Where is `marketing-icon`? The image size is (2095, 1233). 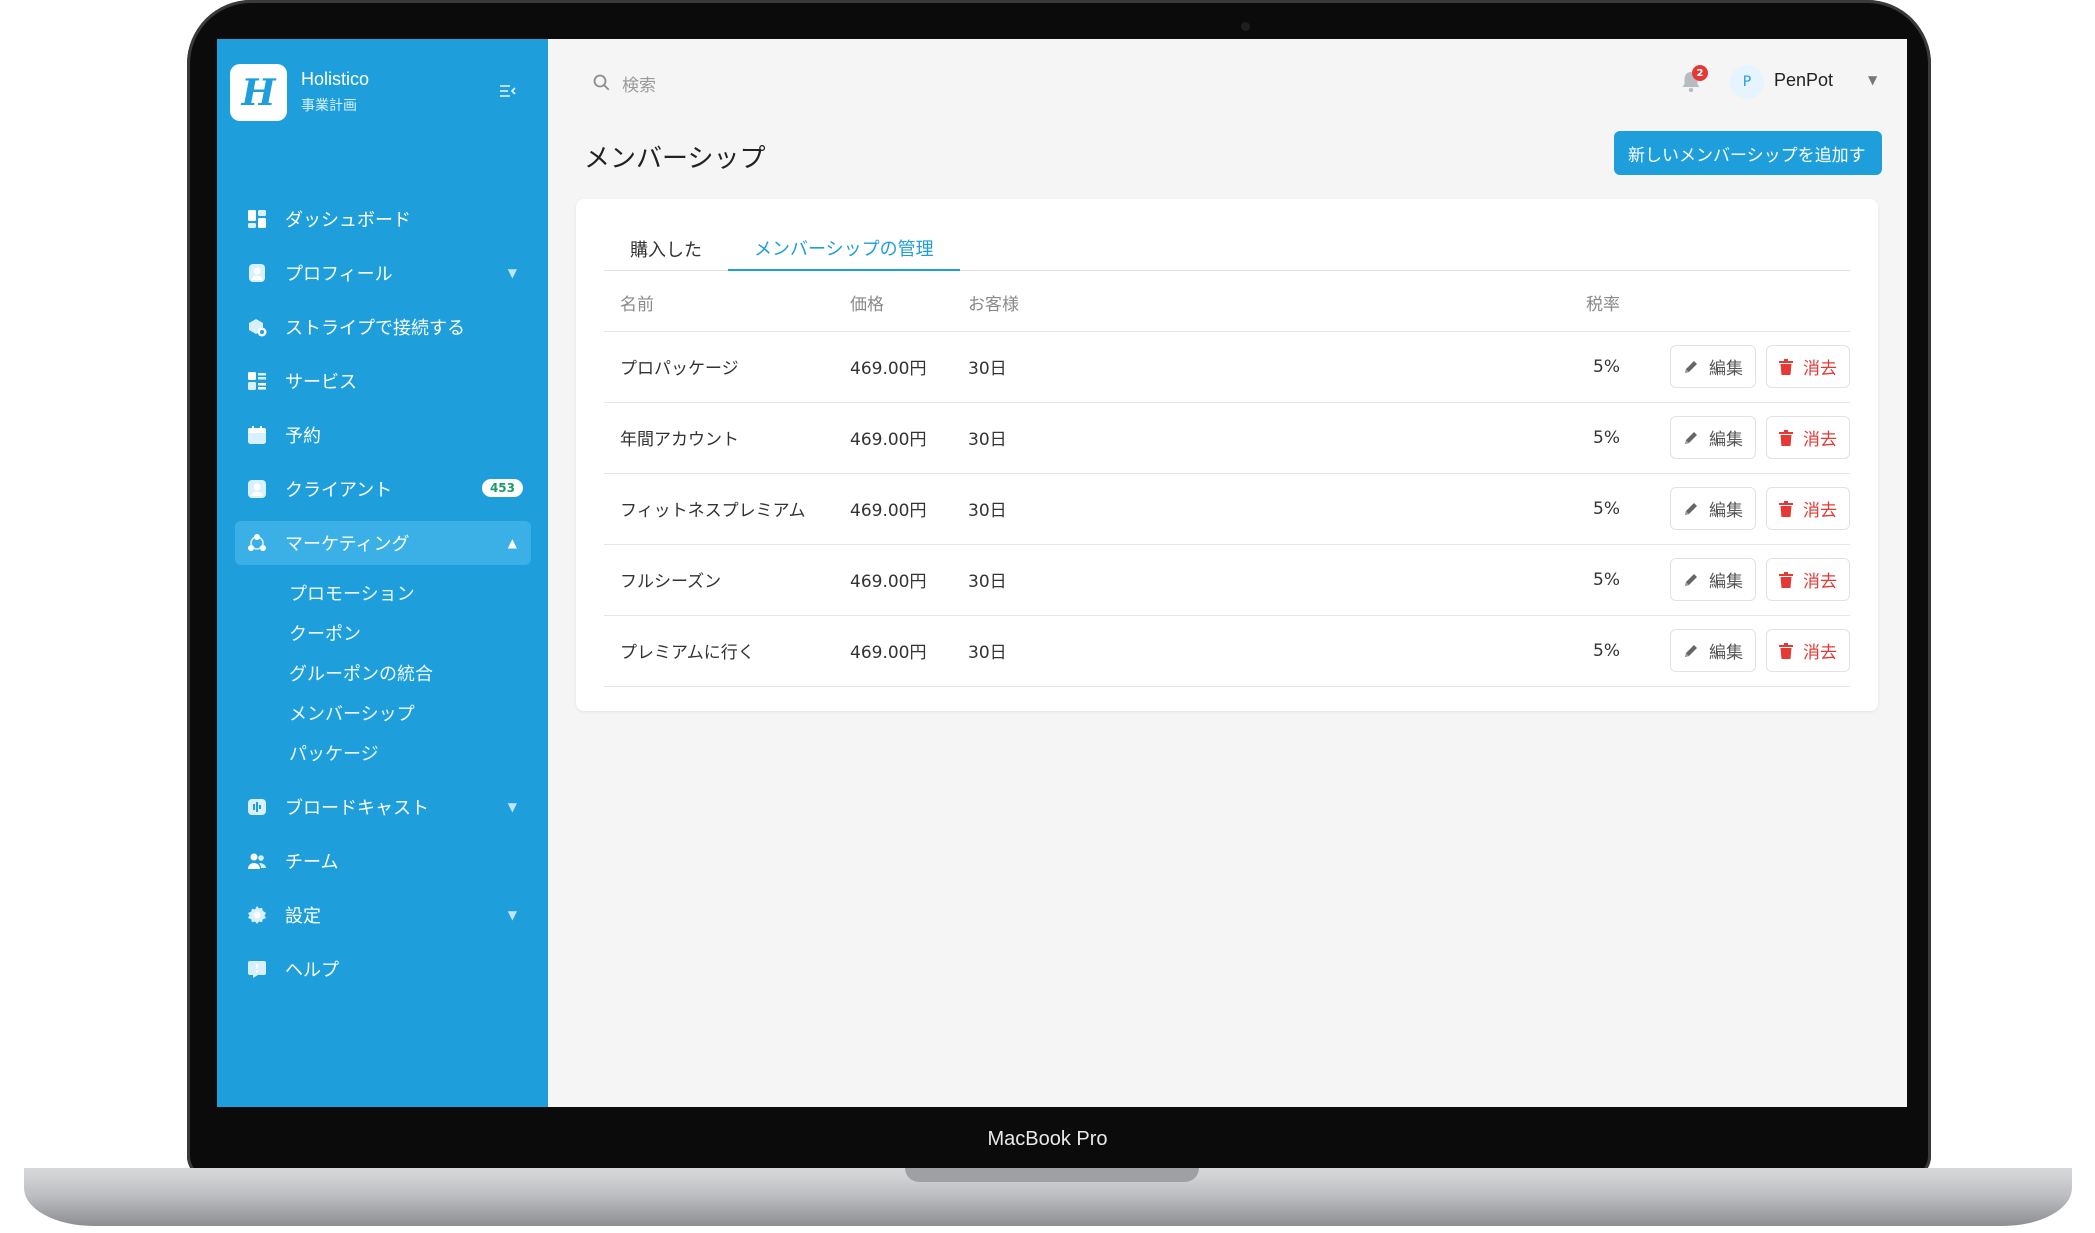 marketing-icon is located at coordinates (257, 543).